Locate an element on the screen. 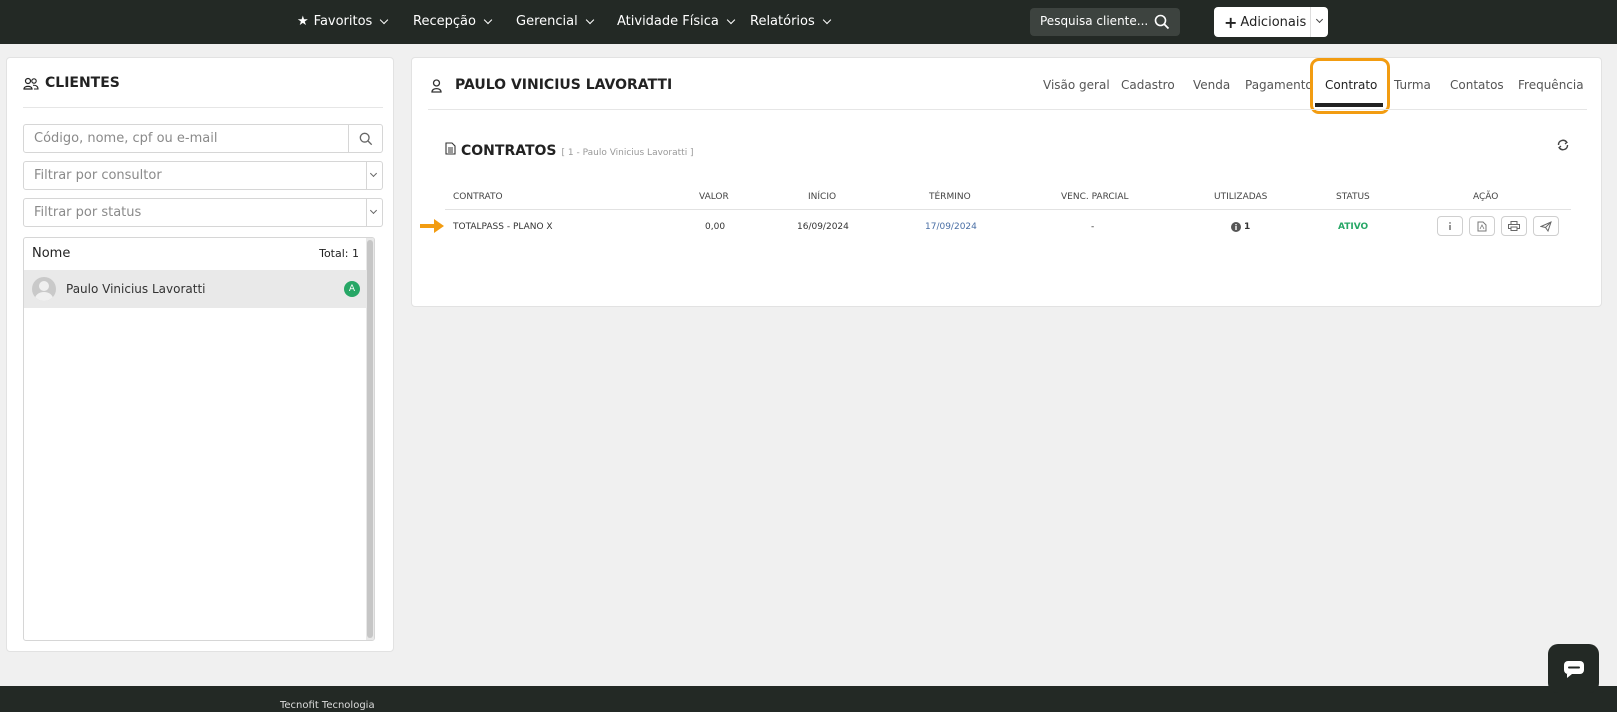 The height and width of the screenshot is (712, 1617). chat-button is located at coordinates (1573, 668).